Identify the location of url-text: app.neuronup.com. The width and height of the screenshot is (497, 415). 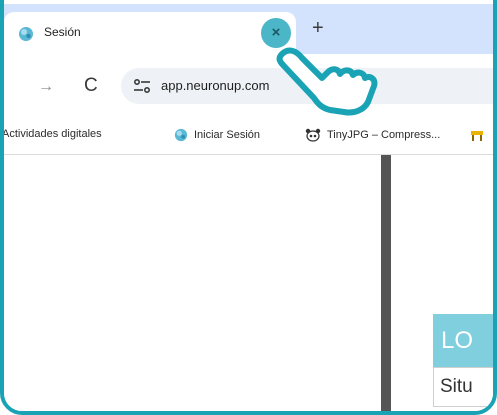
(215, 85).